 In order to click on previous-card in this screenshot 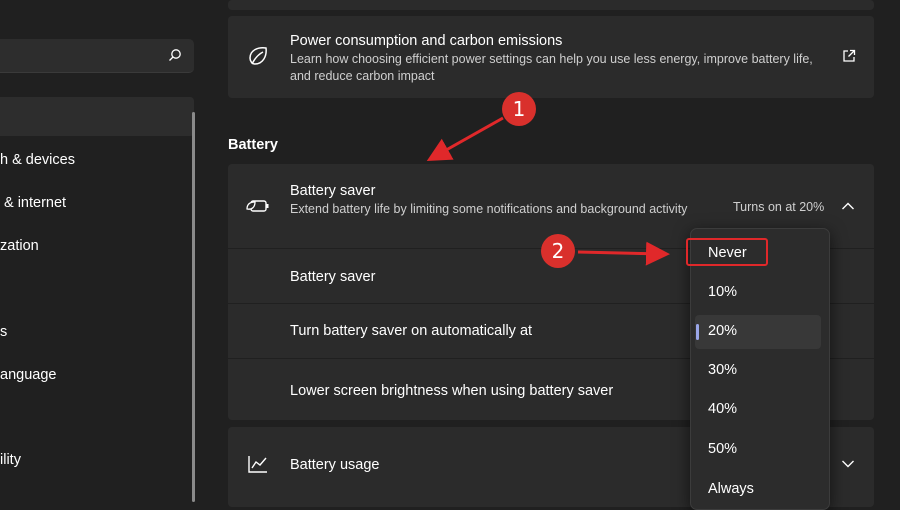, I will do `click(551, 5)`.